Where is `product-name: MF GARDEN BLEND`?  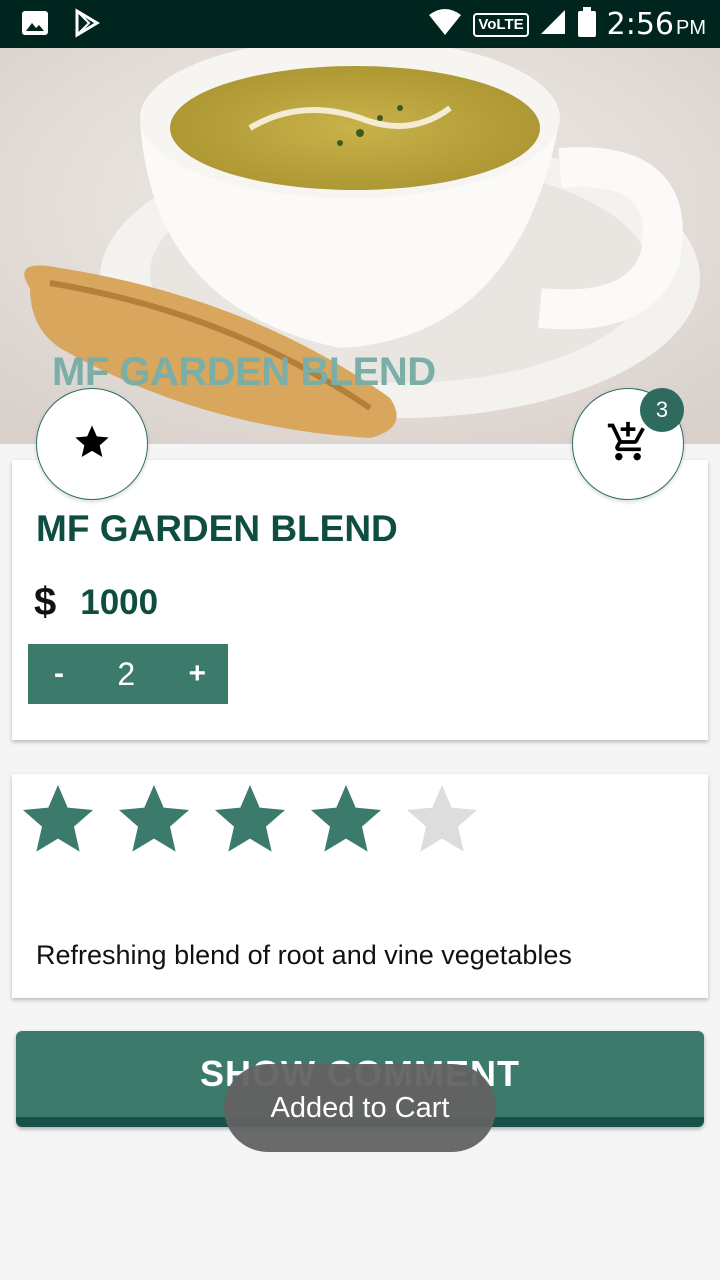 product-name: MF GARDEN BLEND is located at coordinates (217, 528).